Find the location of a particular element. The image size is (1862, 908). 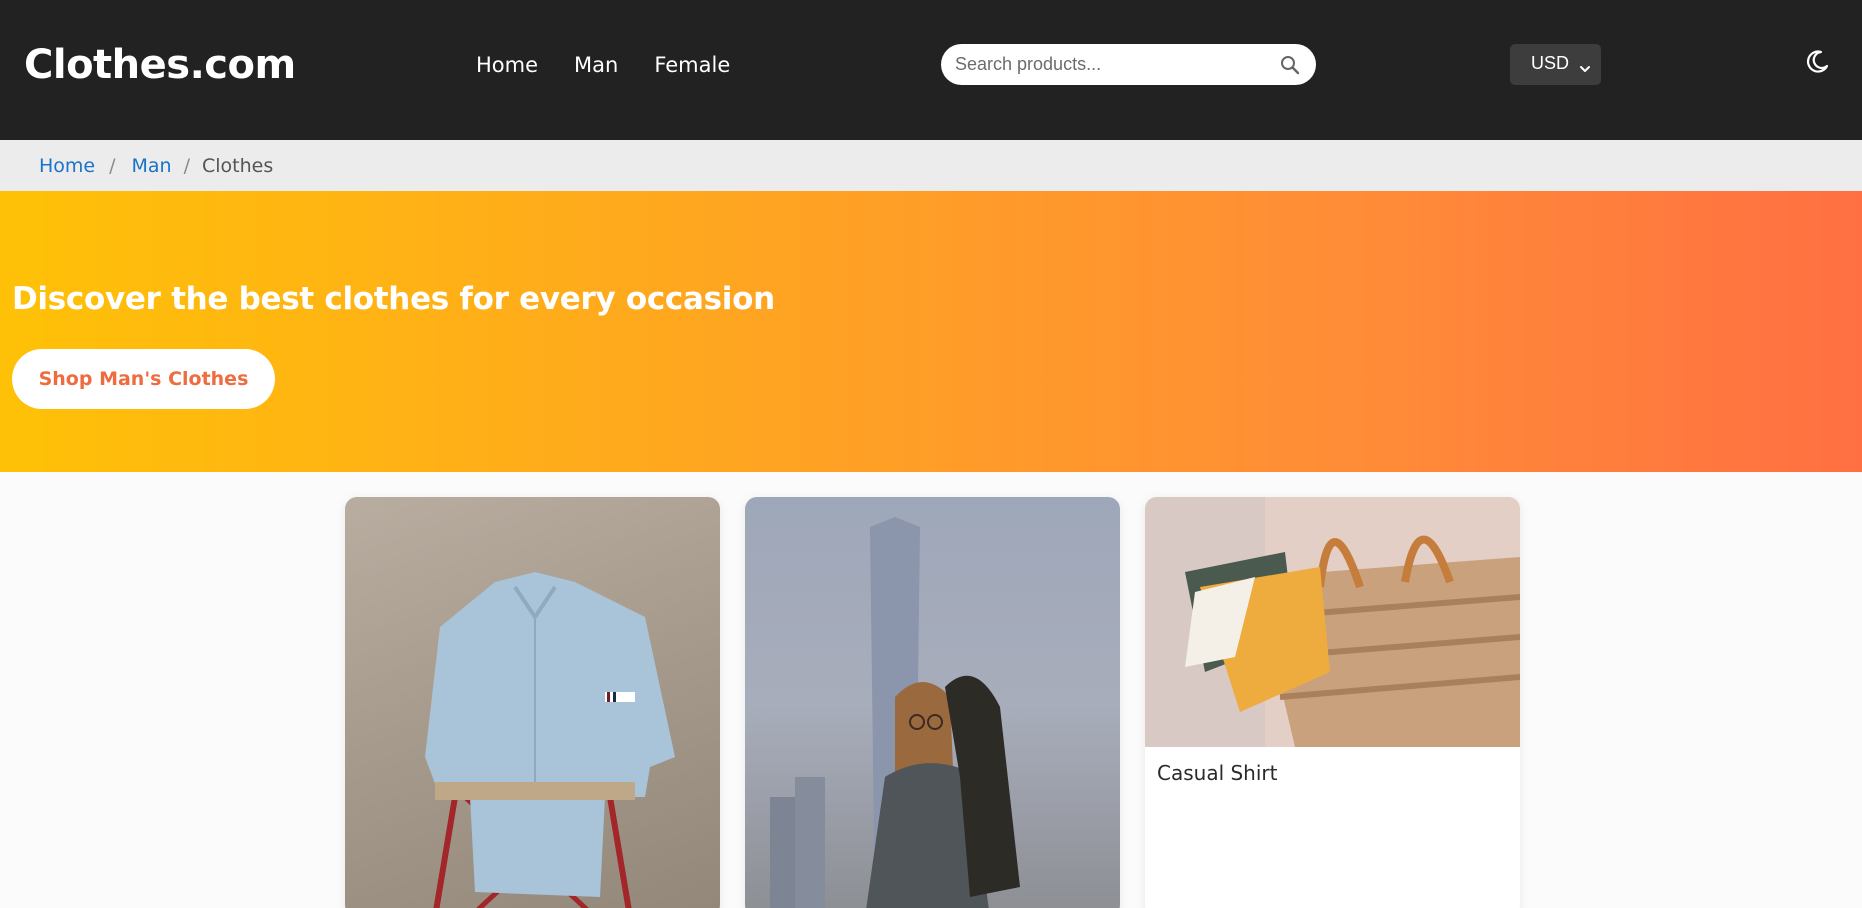

search-box is located at coordinates (1128, 64).